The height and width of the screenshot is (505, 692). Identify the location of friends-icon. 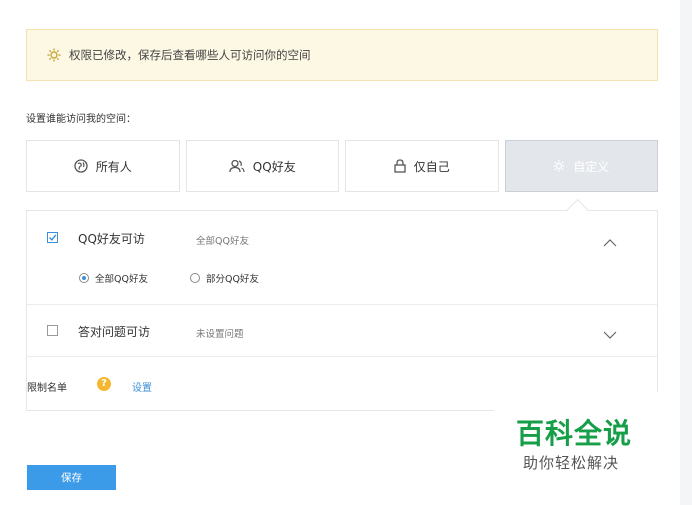
(237, 166).